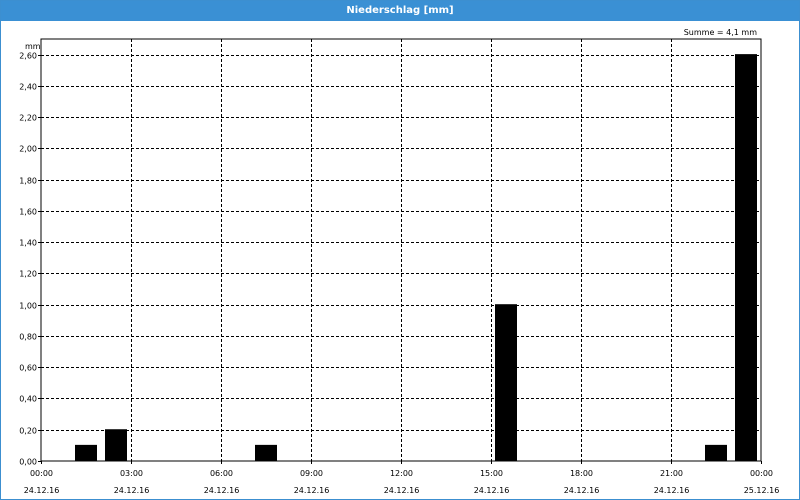 This screenshot has height=500, width=800. I want to click on x-tick-time-label: 09:00, so click(311, 473).